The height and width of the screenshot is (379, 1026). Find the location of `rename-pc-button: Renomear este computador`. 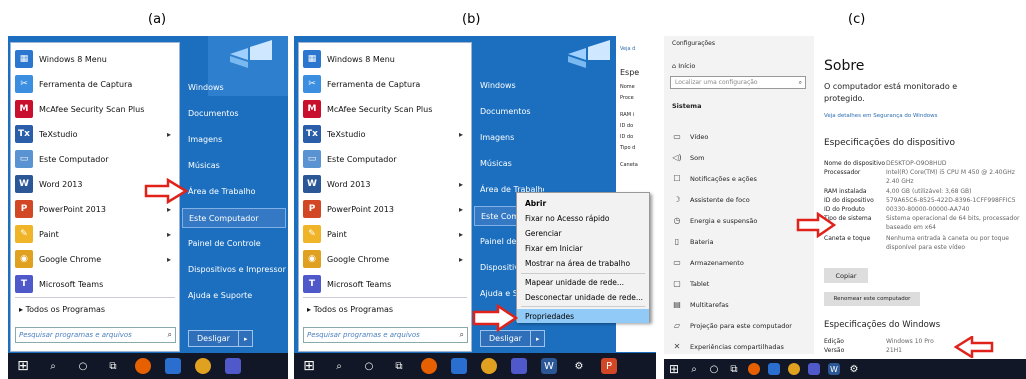

rename-pc-button: Renomear este computador is located at coordinates (872, 299).